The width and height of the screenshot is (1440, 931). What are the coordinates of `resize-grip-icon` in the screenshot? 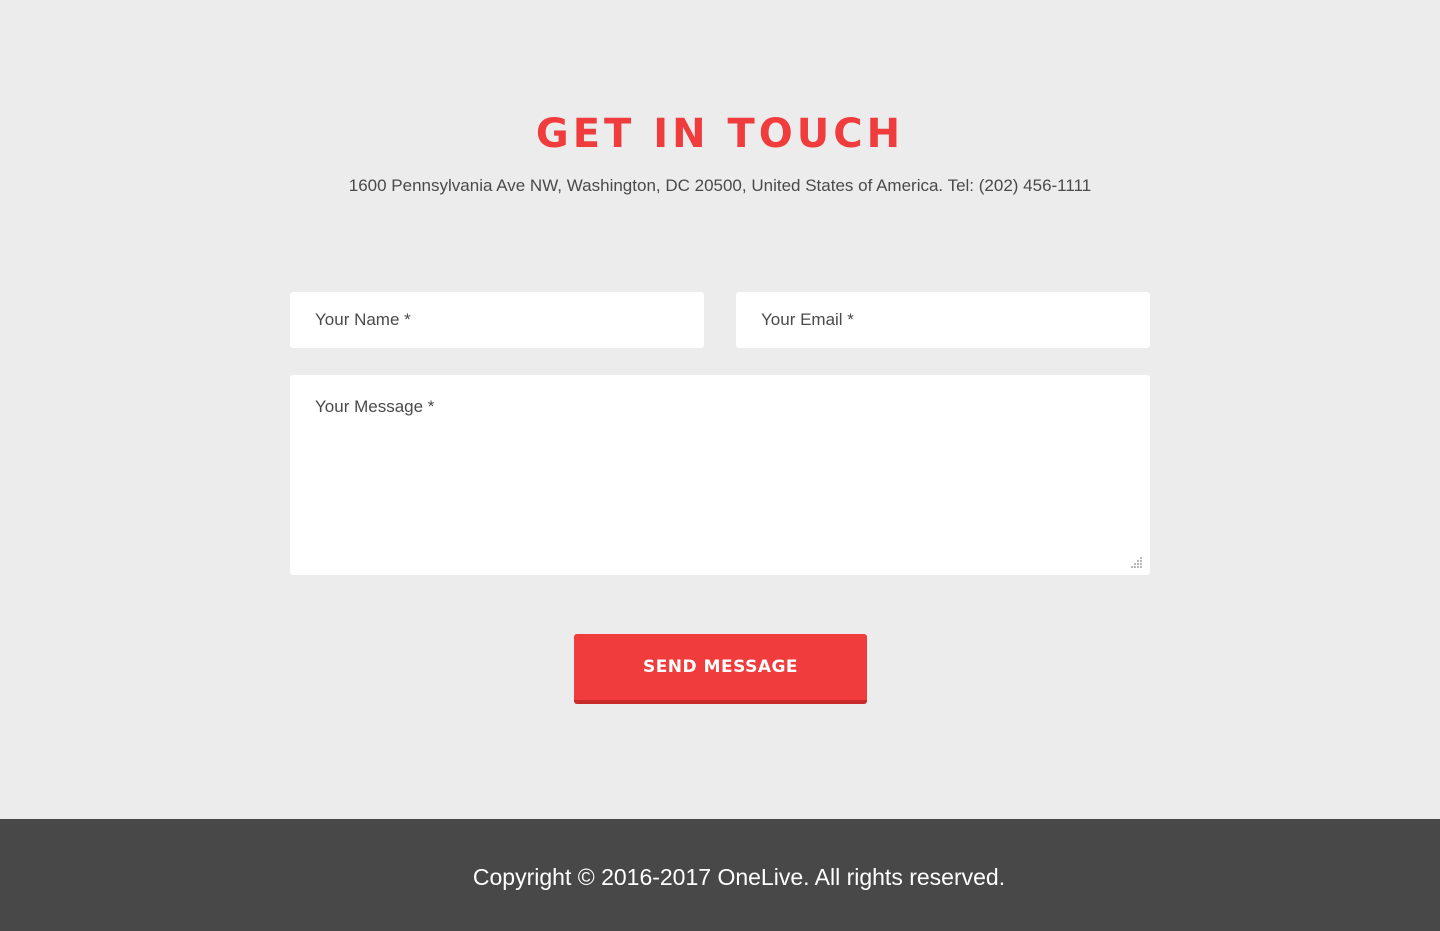 It's located at (1137, 562).